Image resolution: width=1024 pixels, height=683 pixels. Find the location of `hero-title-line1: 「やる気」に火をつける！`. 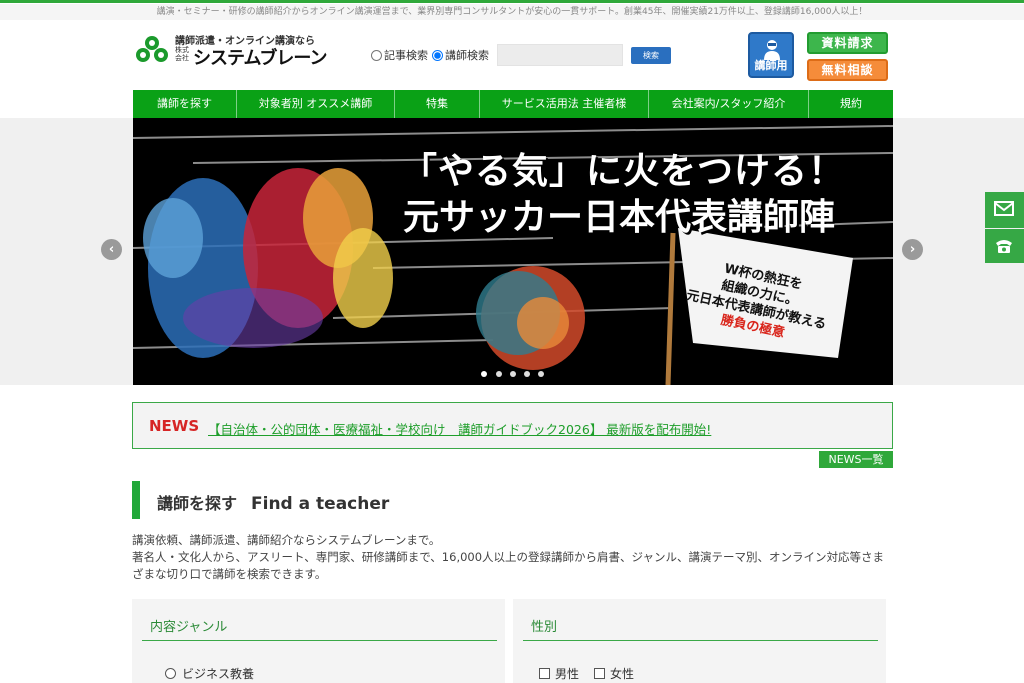

hero-title-line1: 「やる気」に火をつける！ is located at coordinates (623, 171).